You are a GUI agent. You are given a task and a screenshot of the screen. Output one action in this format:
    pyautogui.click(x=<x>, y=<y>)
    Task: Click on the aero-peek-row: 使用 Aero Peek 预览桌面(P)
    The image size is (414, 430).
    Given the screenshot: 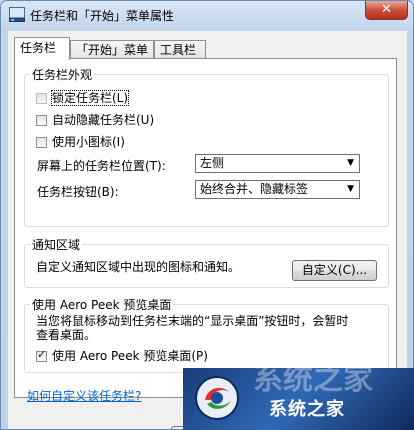 What is the action you would take?
    pyautogui.click(x=122, y=355)
    